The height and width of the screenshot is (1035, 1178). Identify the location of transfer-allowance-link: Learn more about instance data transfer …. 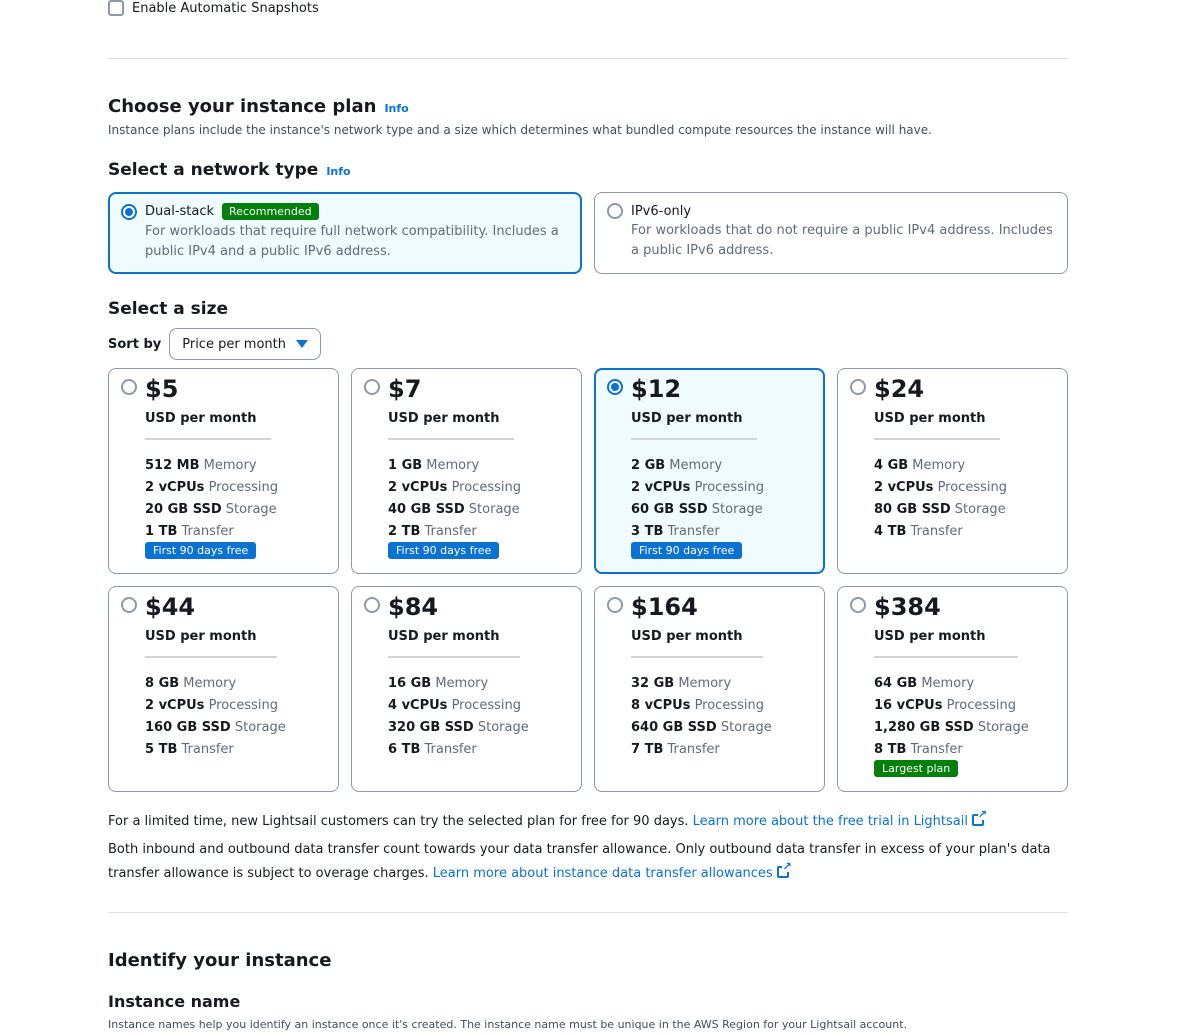
(612, 871).